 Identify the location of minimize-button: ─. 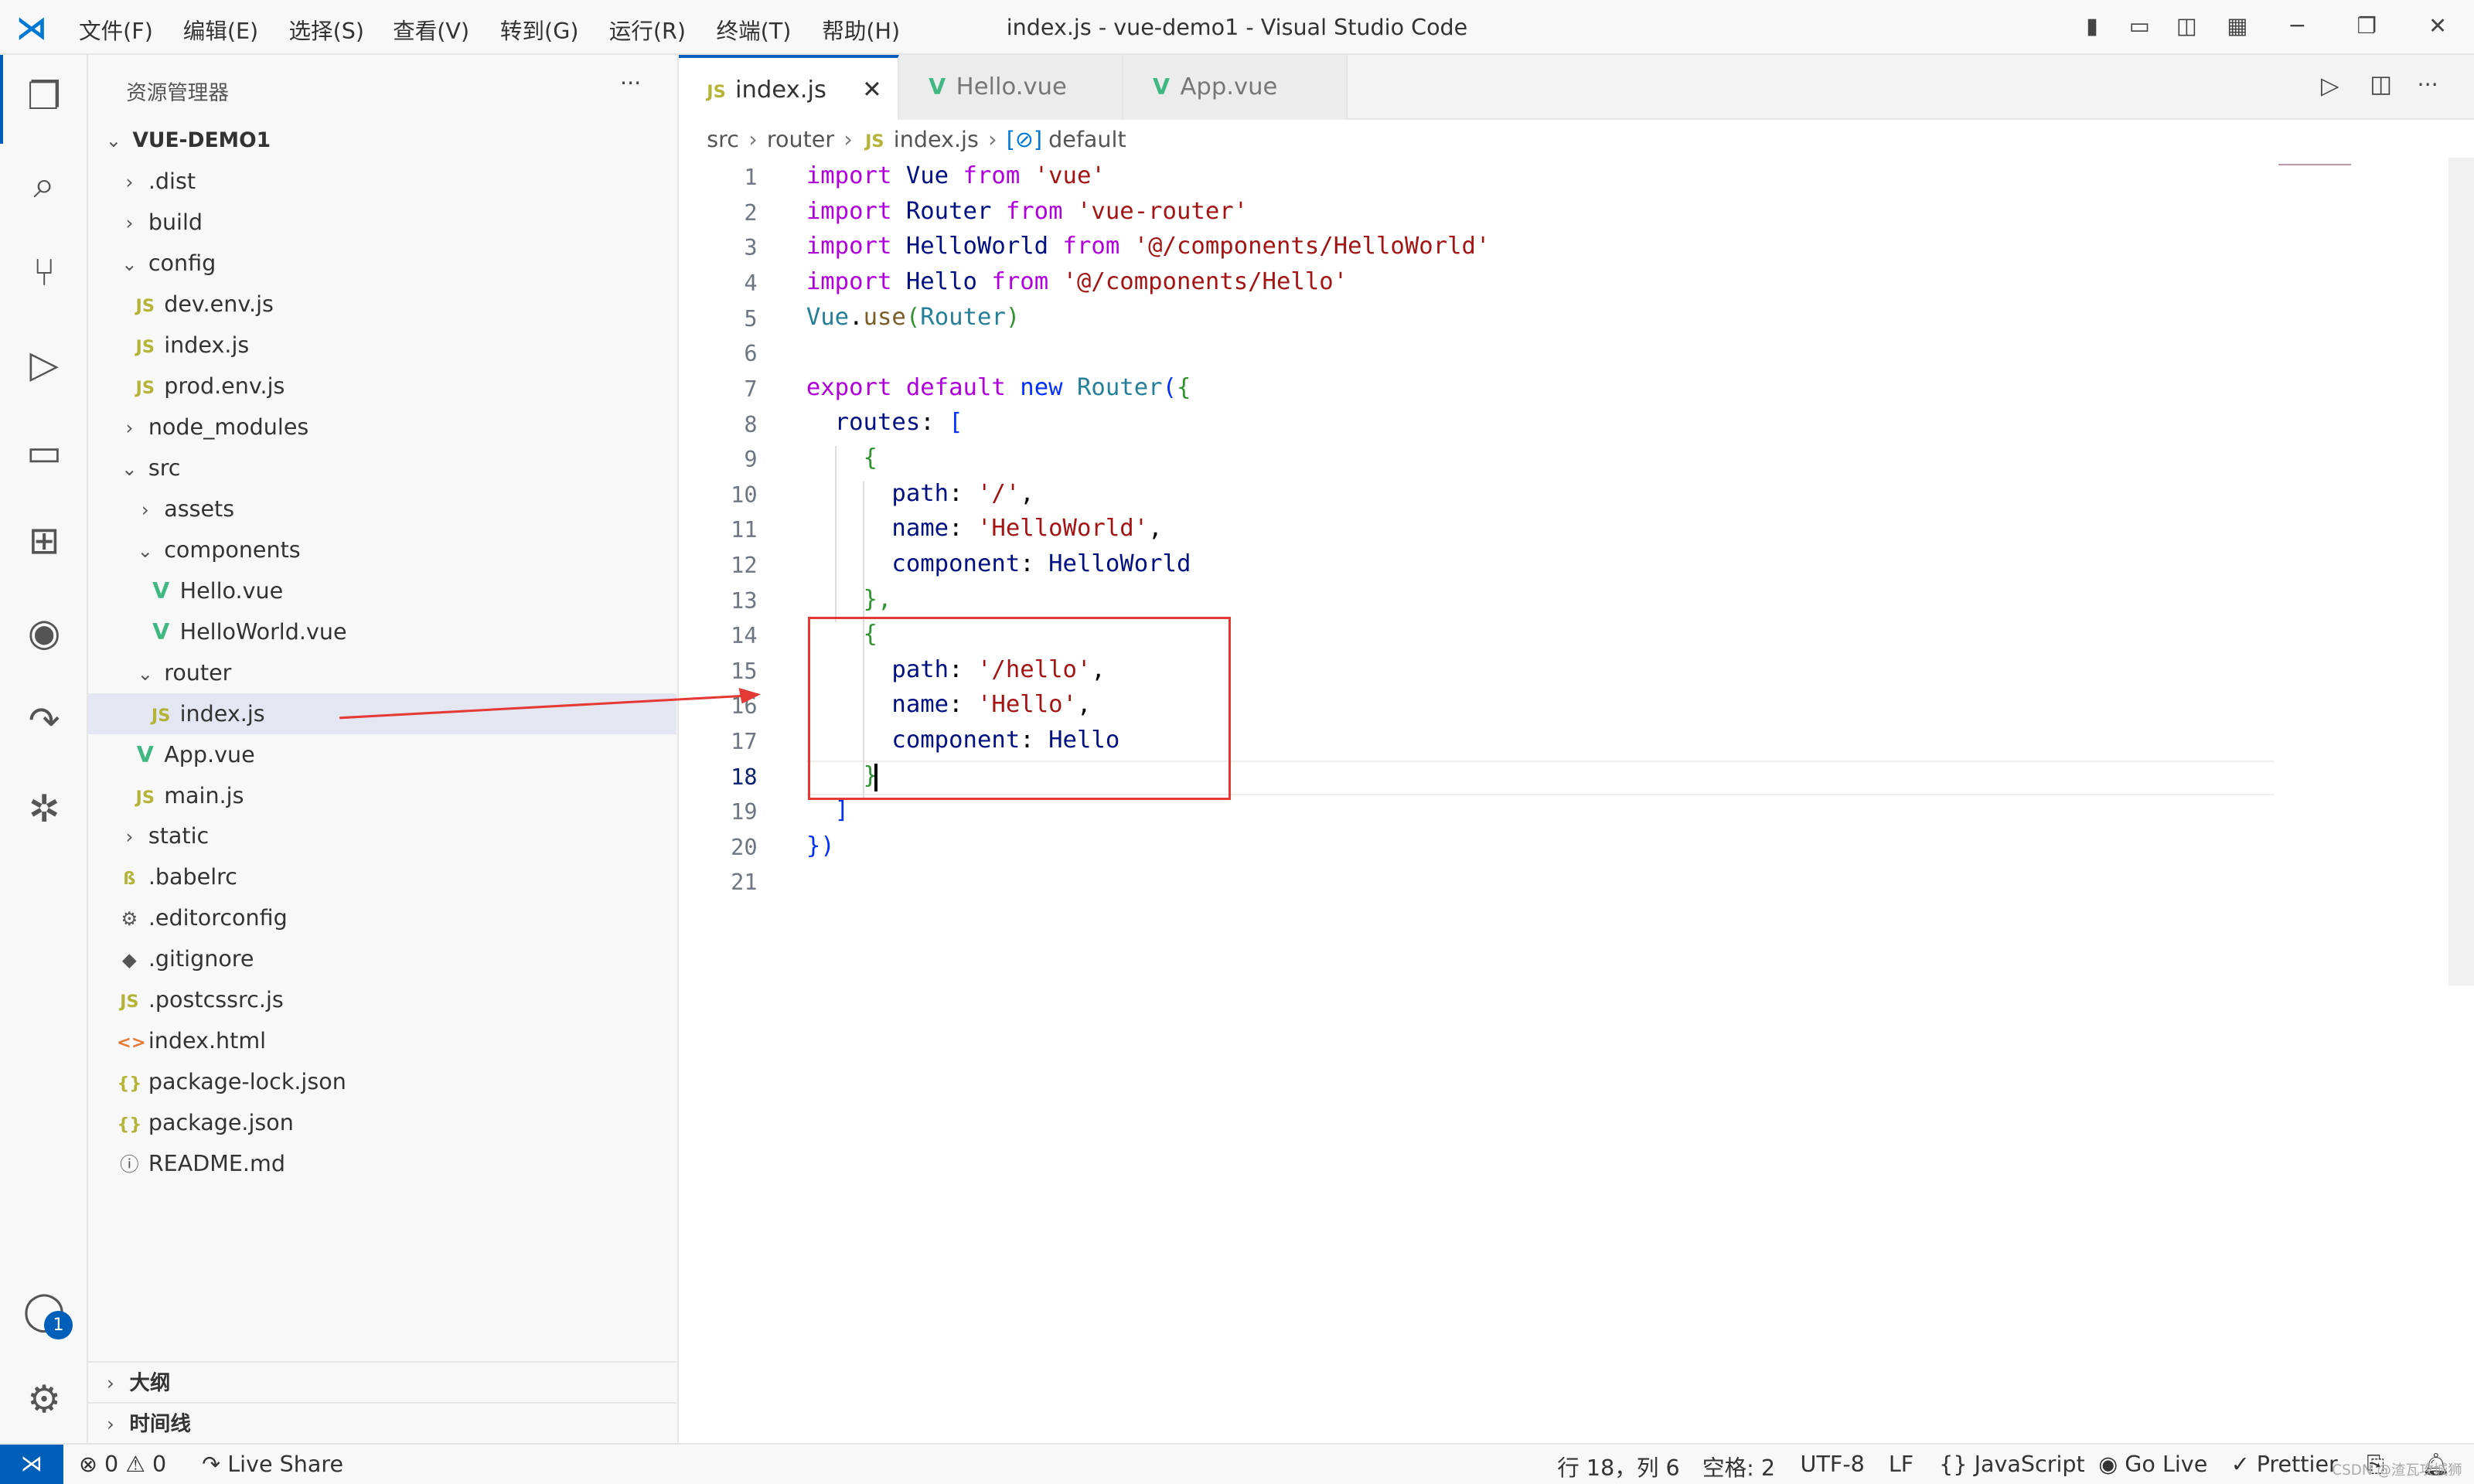
(2297, 26).